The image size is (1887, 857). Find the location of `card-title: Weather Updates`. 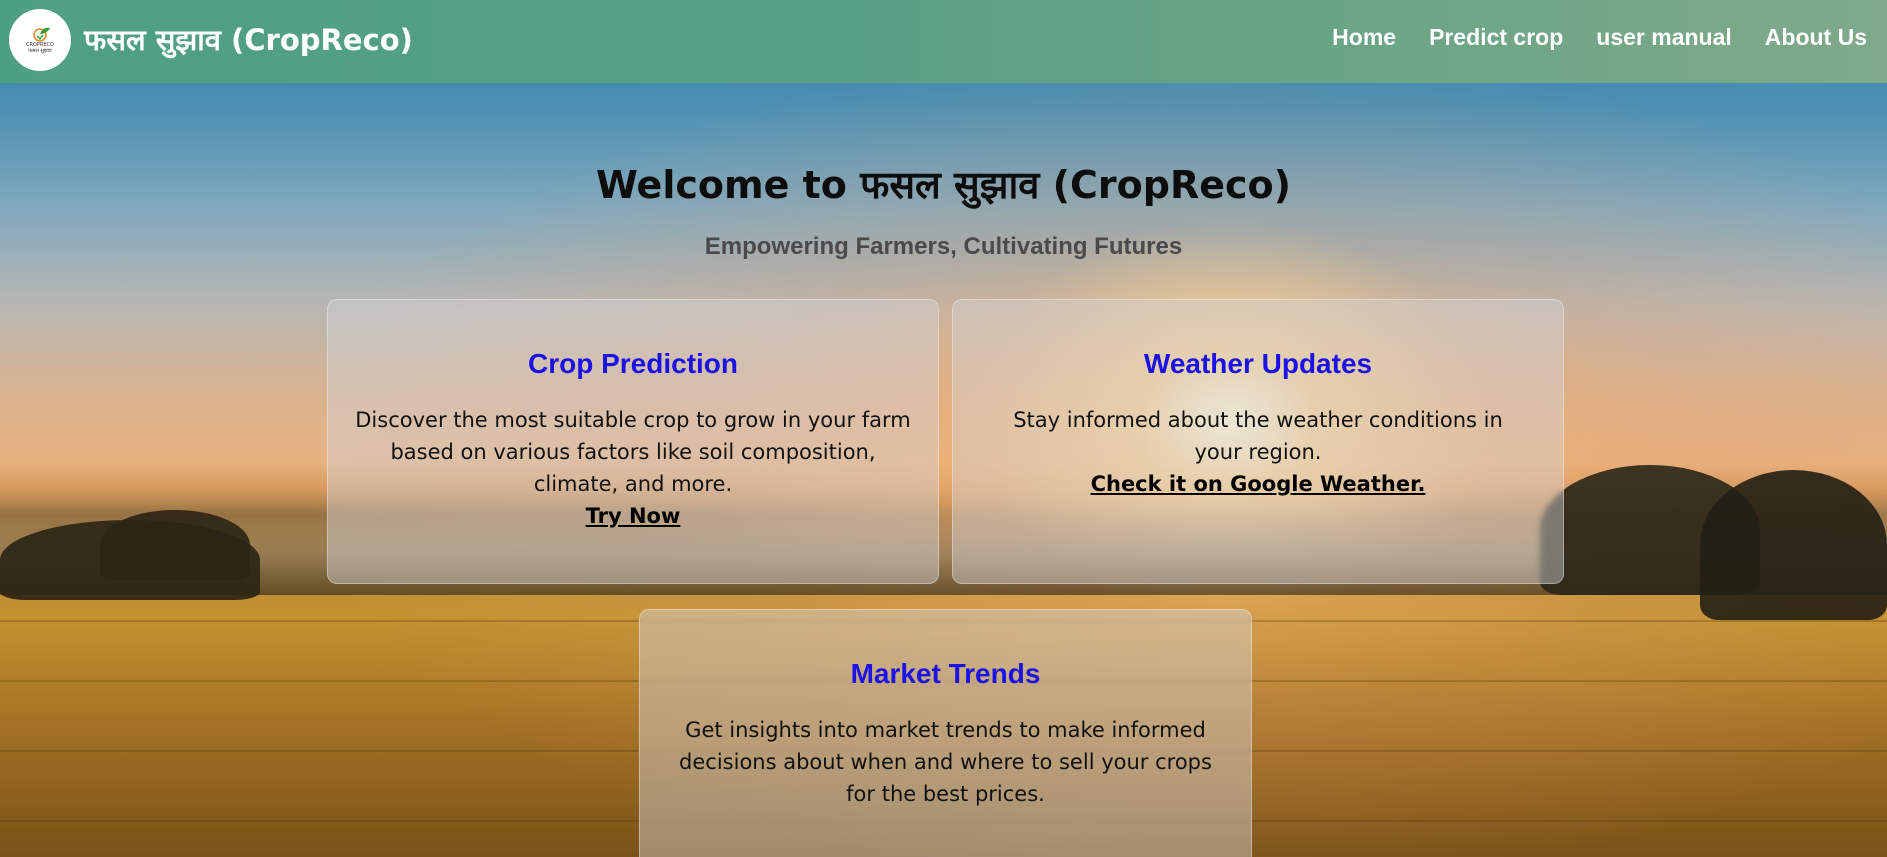

card-title: Weather Updates is located at coordinates (1258, 363).